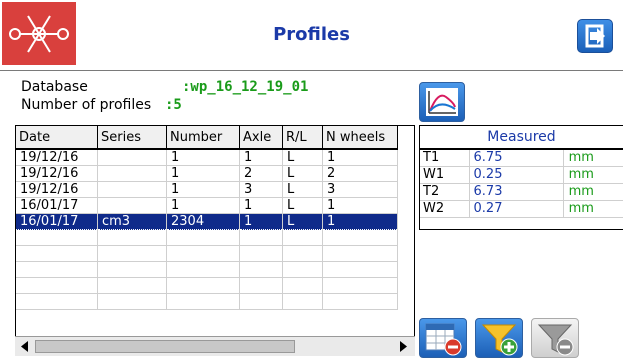 This screenshot has width=623, height=361. Describe the element at coordinates (311, 34) in the screenshot. I see `page-title: Profiles` at that location.